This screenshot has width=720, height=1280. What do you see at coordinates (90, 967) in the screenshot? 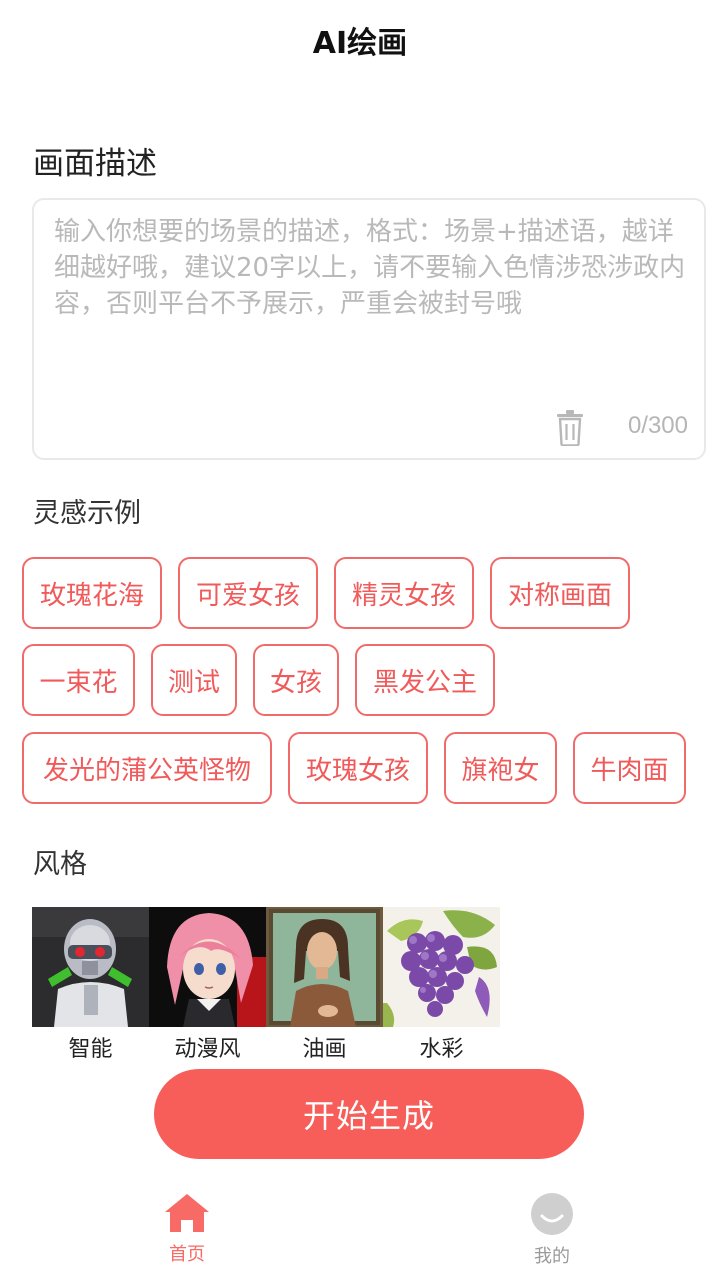
I see `style-smart-image` at bounding box center [90, 967].